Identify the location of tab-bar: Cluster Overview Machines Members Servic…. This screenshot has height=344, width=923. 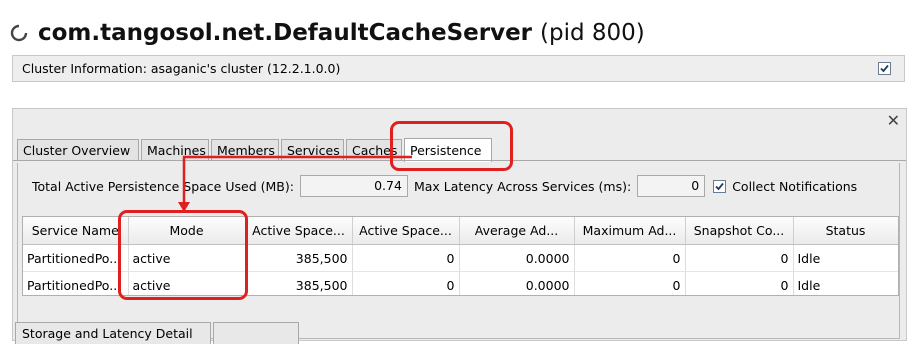
(255, 149).